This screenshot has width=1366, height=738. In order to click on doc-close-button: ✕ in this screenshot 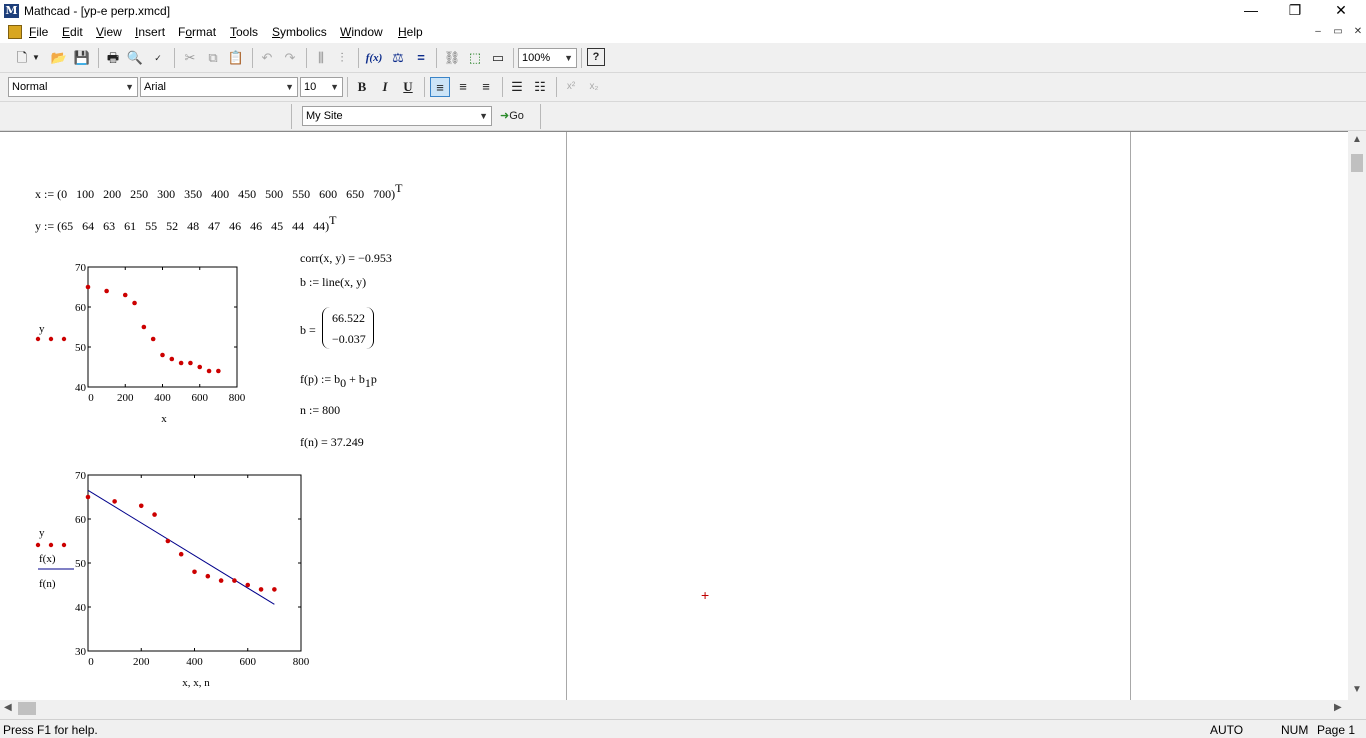, I will do `click(1358, 33)`.